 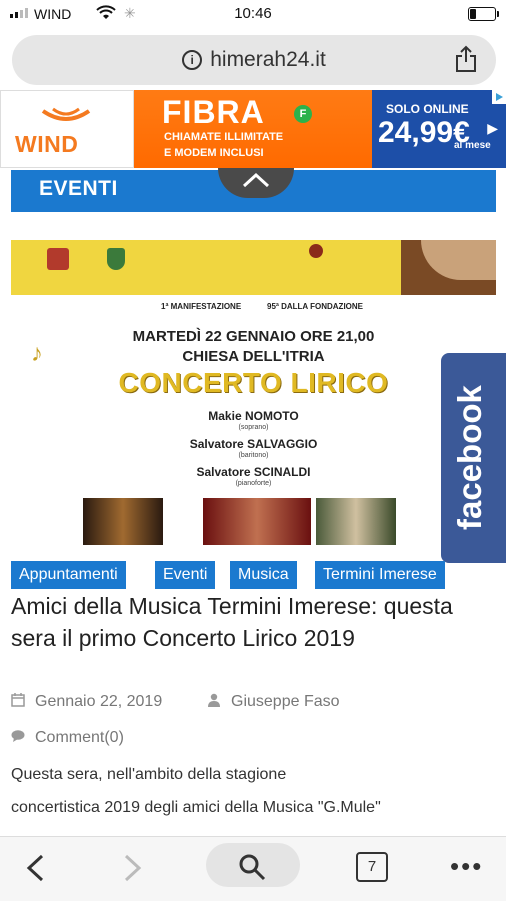 What do you see at coordinates (253, 382) in the screenshot?
I see `poster-event-title: CONCERTO LIRICO` at bounding box center [253, 382].